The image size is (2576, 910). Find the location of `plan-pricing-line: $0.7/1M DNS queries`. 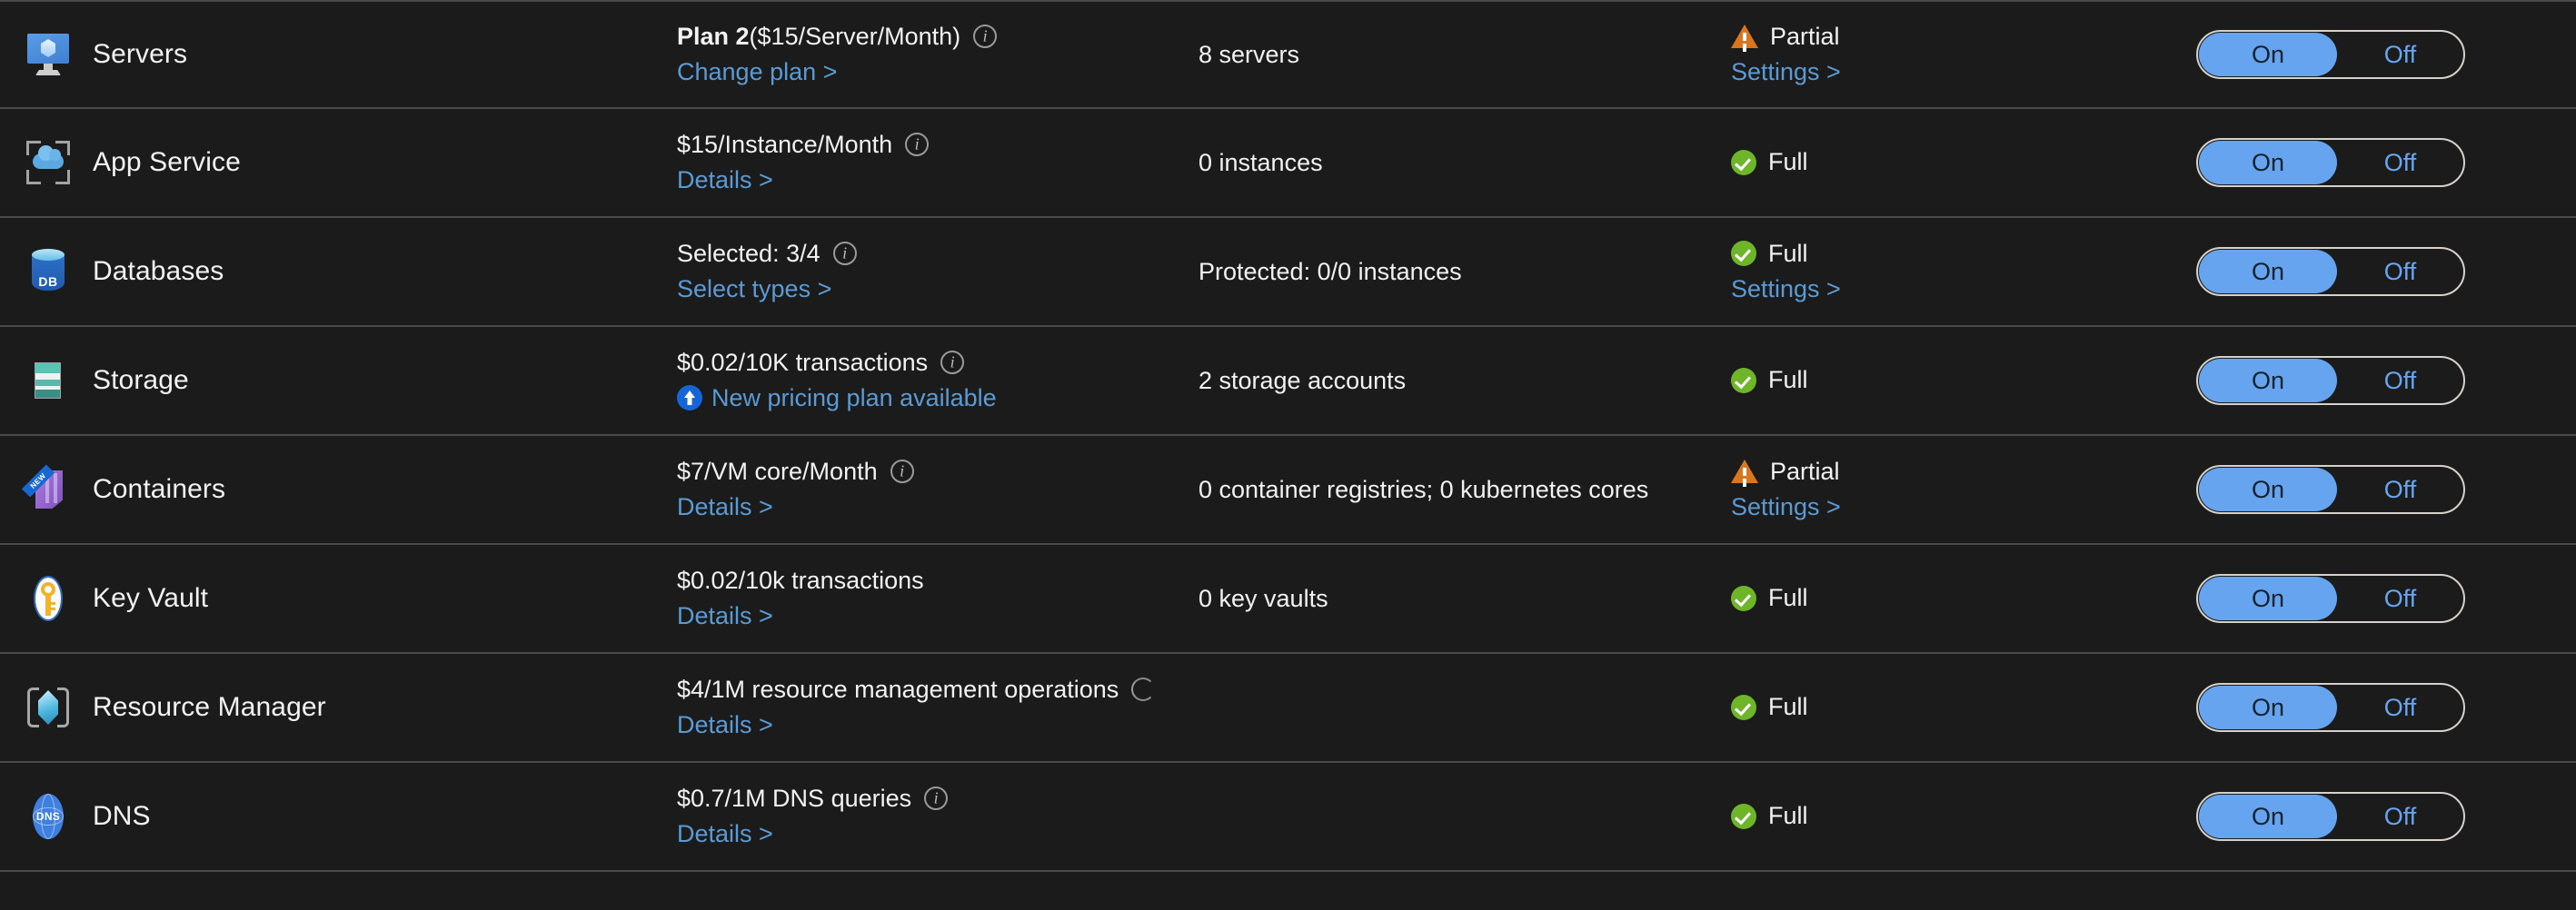

plan-pricing-line: $0.7/1M DNS queries is located at coordinates (936, 799).